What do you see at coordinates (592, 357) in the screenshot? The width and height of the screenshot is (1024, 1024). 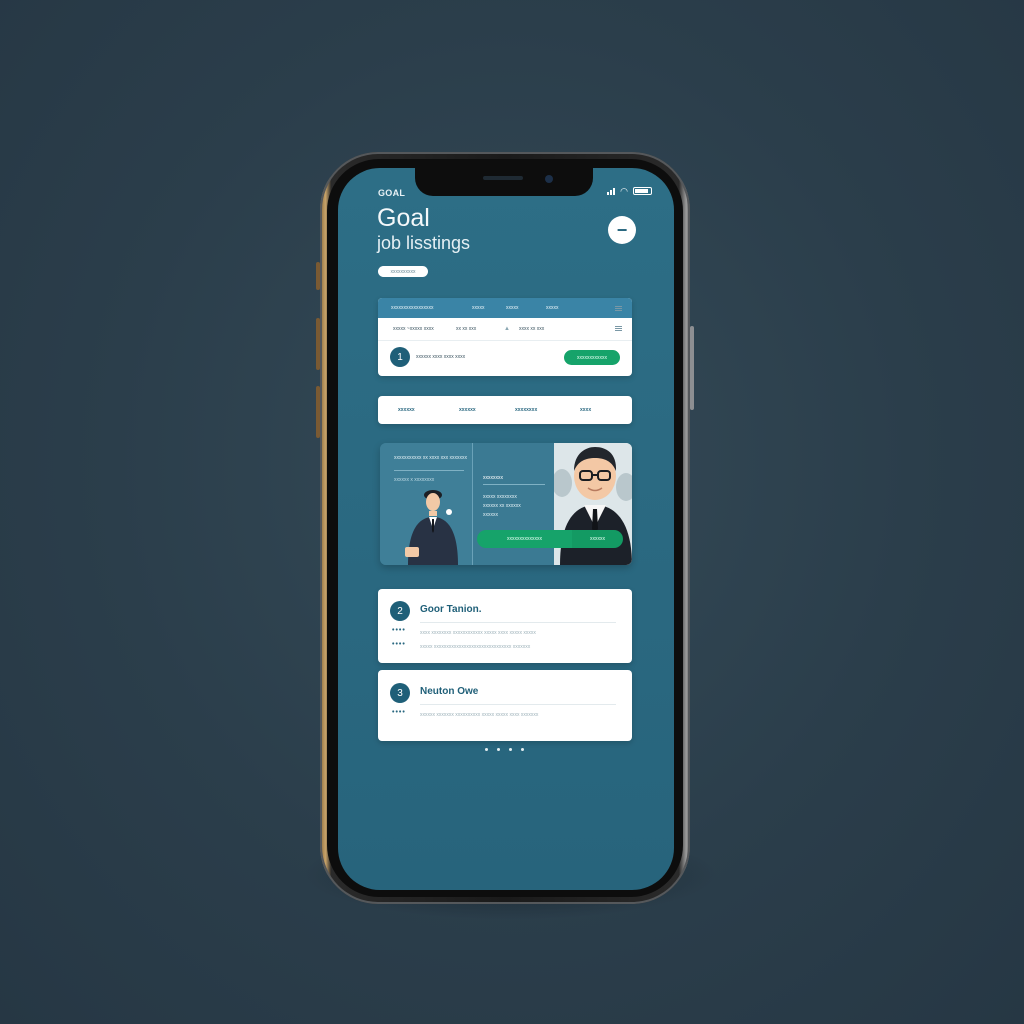 I see `apply-button: xxxxxxxxxxxx` at bounding box center [592, 357].